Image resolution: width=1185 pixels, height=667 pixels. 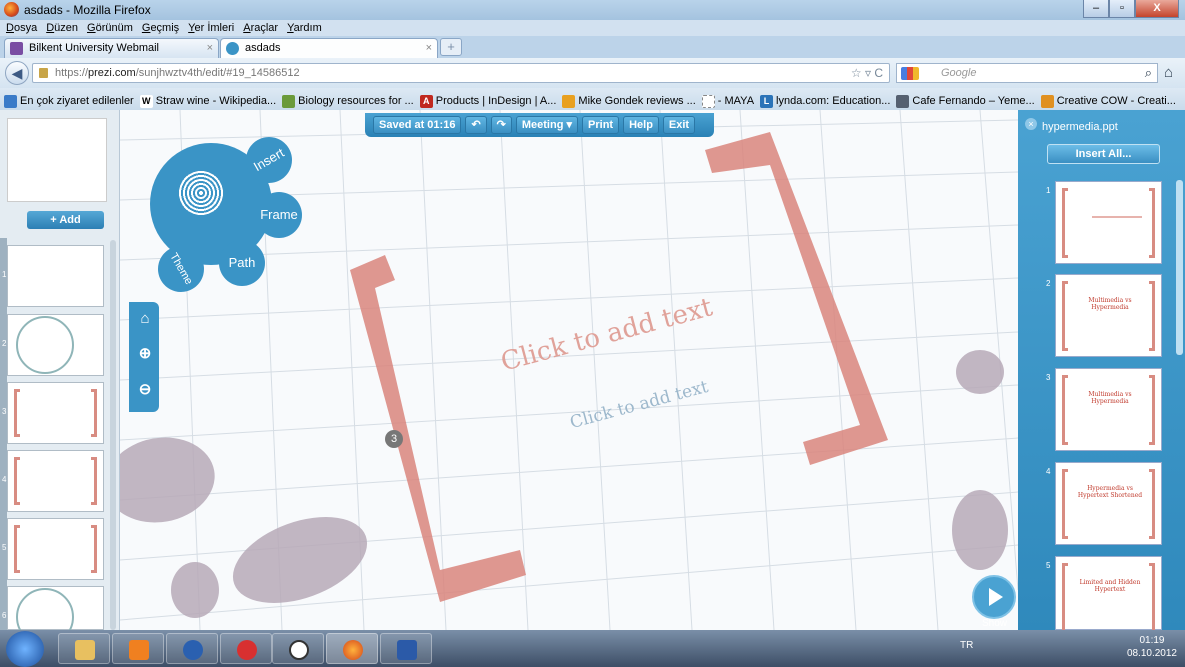 What do you see at coordinates (53, 616) in the screenshot?
I see `path-slide: 6` at bounding box center [53, 616].